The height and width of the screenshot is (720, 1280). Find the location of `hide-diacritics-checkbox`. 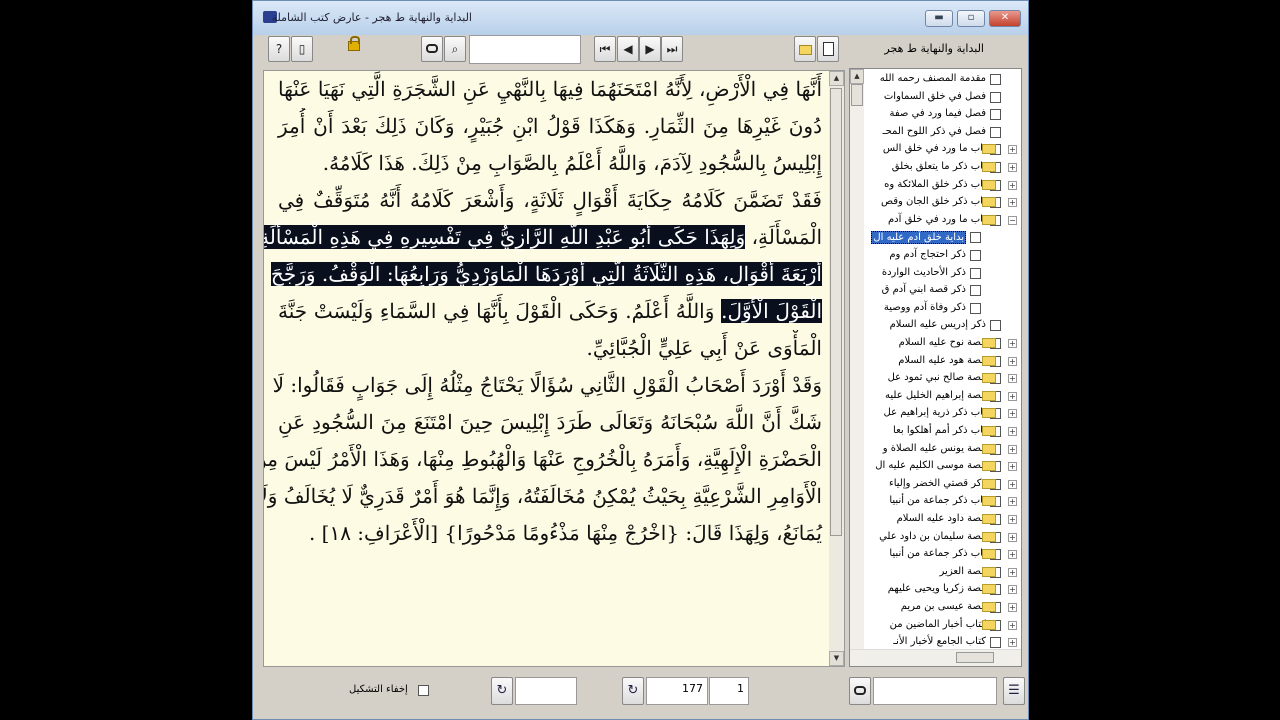

hide-diacritics-checkbox is located at coordinates (423, 690).